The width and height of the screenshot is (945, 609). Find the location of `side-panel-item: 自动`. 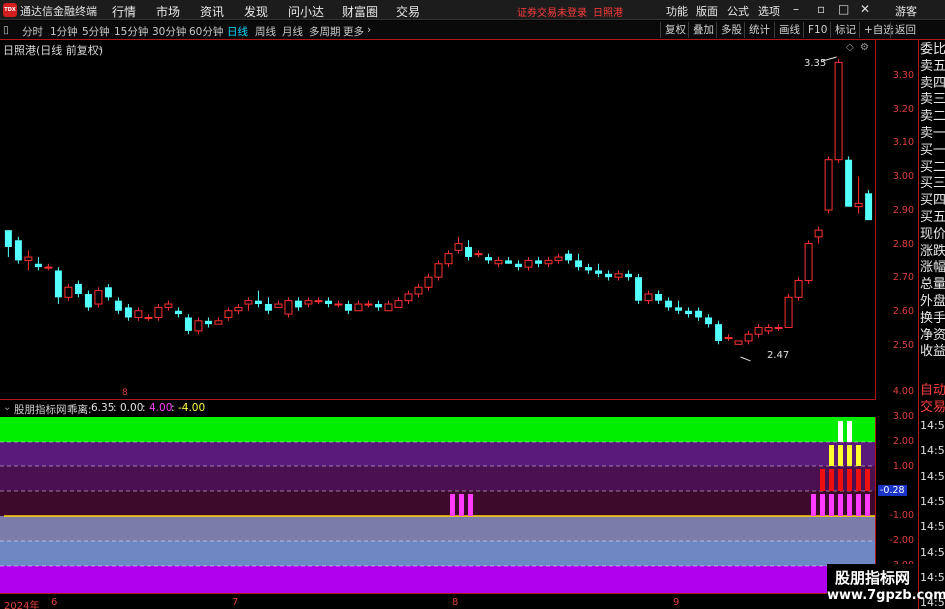

side-panel-item: 自动 is located at coordinates (932, 391).